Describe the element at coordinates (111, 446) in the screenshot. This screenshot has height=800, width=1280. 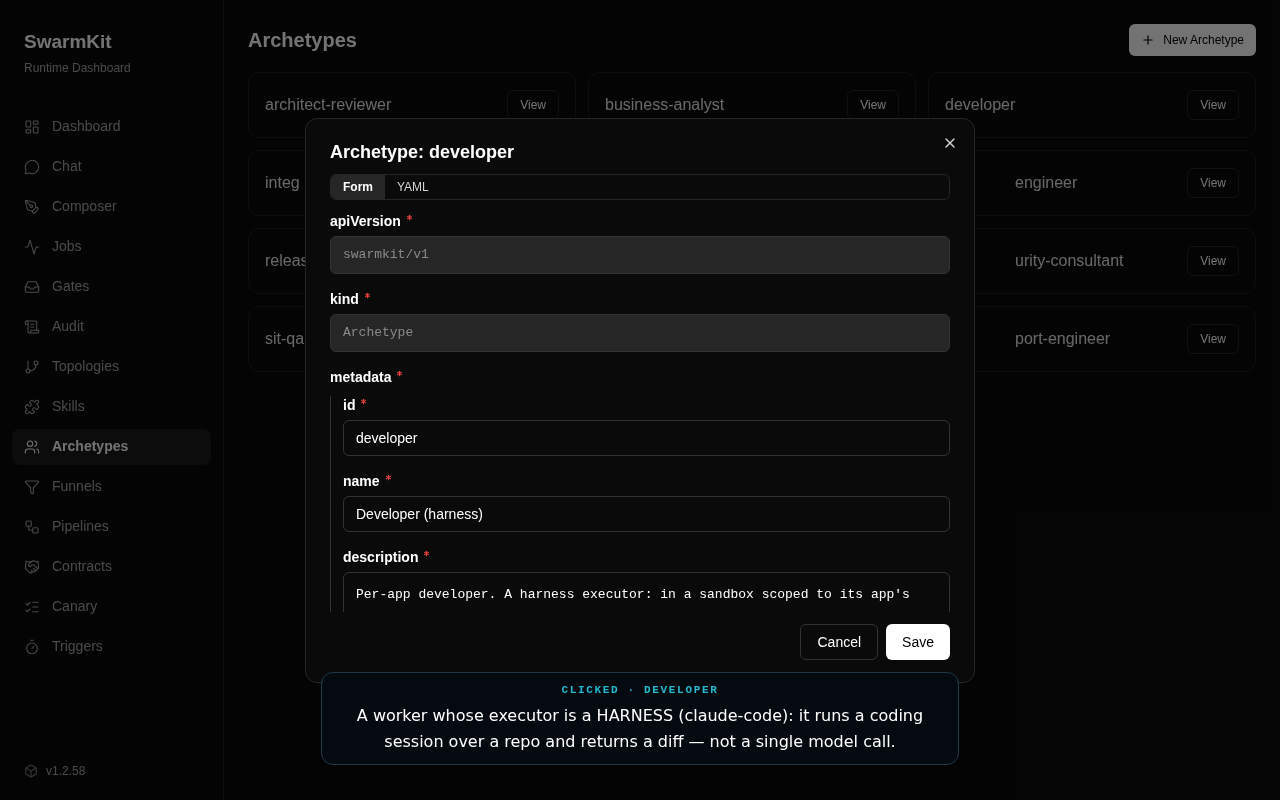
I see `sidebar-item: Archetypes` at that location.